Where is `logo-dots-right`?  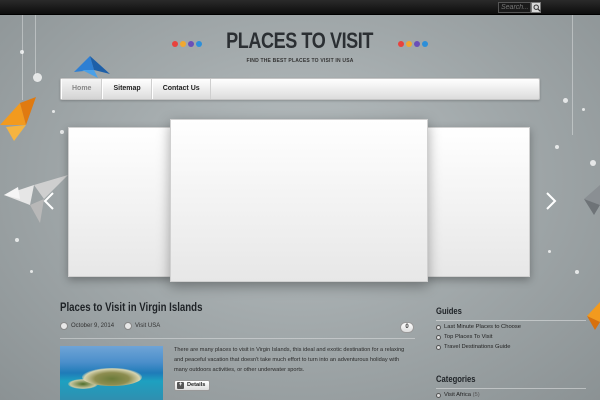 logo-dots-right is located at coordinates (413, 44).